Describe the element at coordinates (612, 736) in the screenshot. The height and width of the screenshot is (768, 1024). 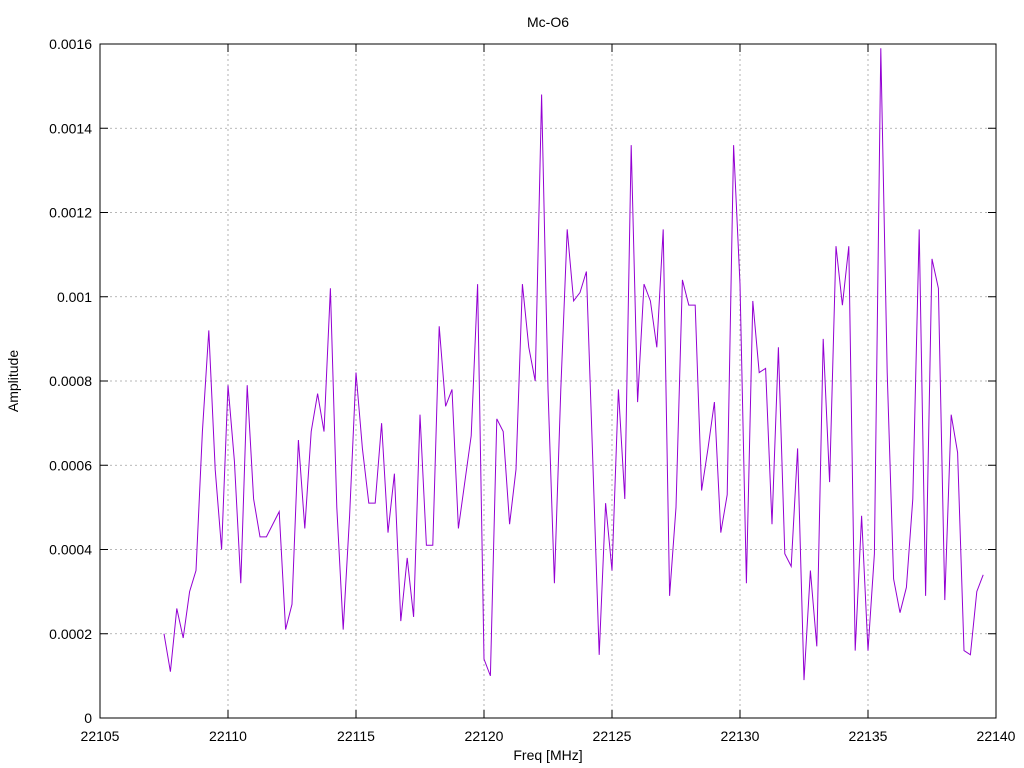
I see `x-tick-label: 22125` at that location.